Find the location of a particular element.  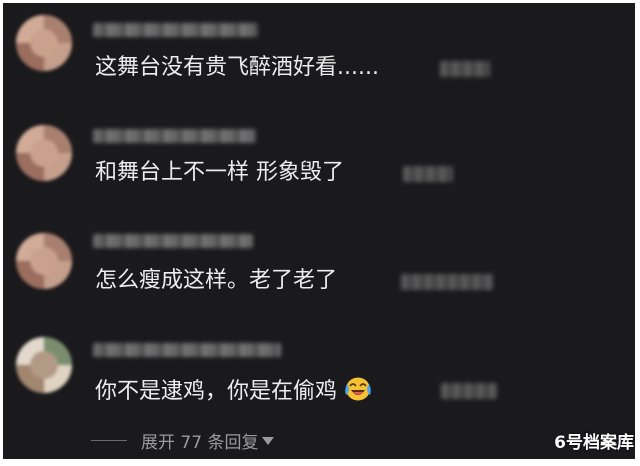

comment-text: 你不是逮鸡，你是在偷鸡 is located at coordinates (234, 392).